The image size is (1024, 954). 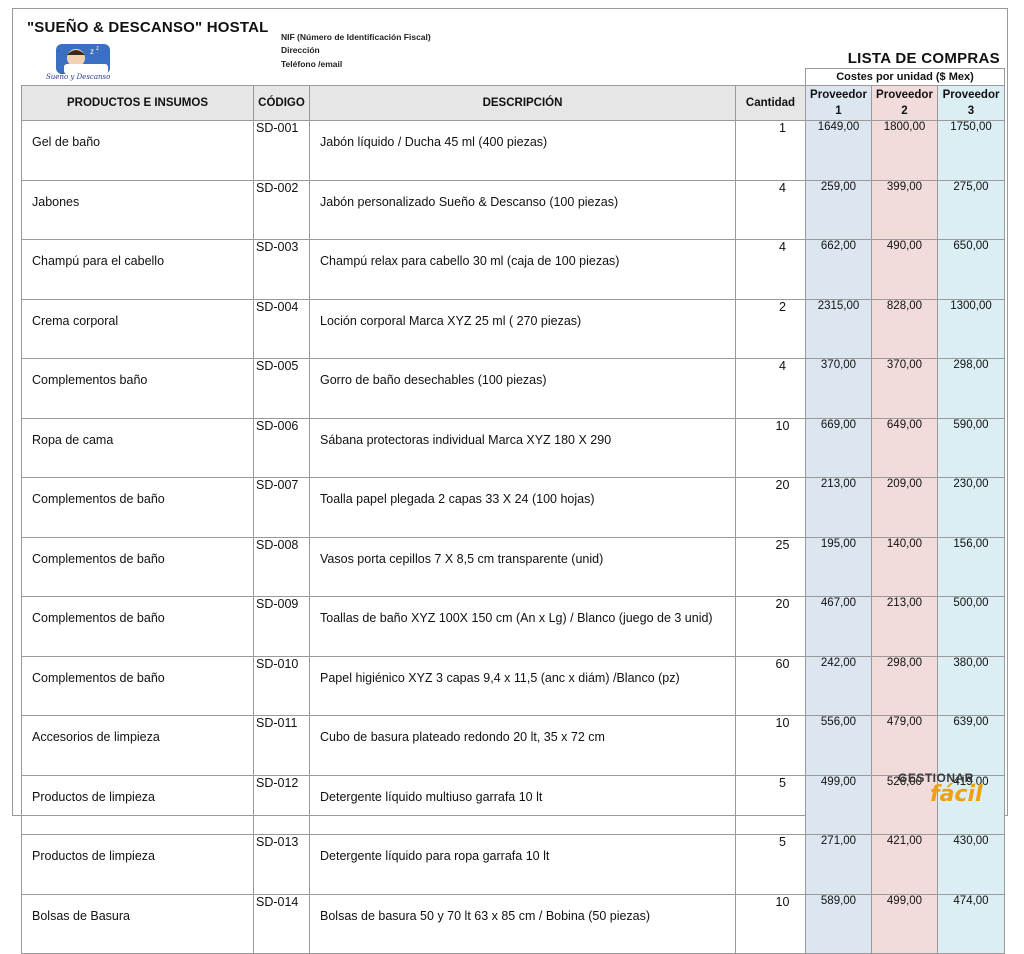 I want to click on product-cell: Jabones, so click(x=137, y=209).